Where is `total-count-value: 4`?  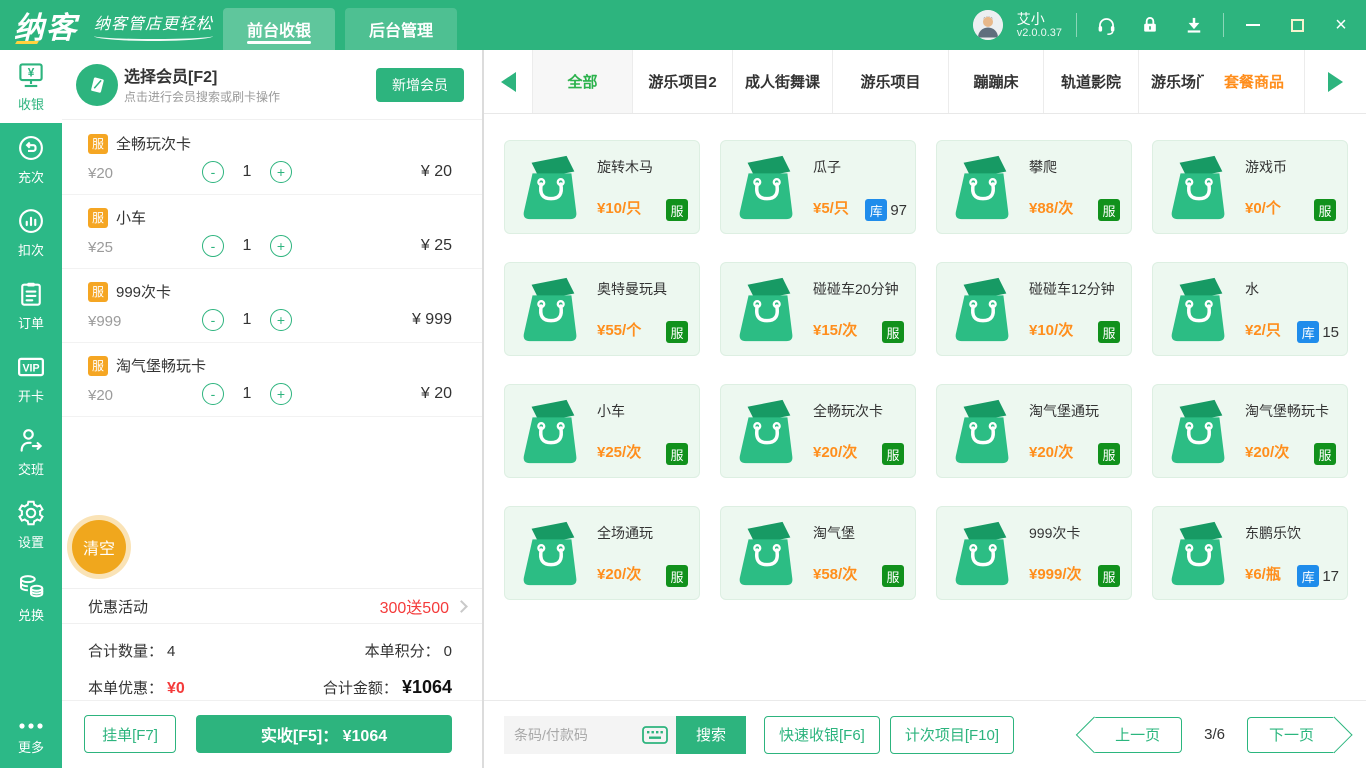 total-count-value: 4 is located at coordinates (171, 651).